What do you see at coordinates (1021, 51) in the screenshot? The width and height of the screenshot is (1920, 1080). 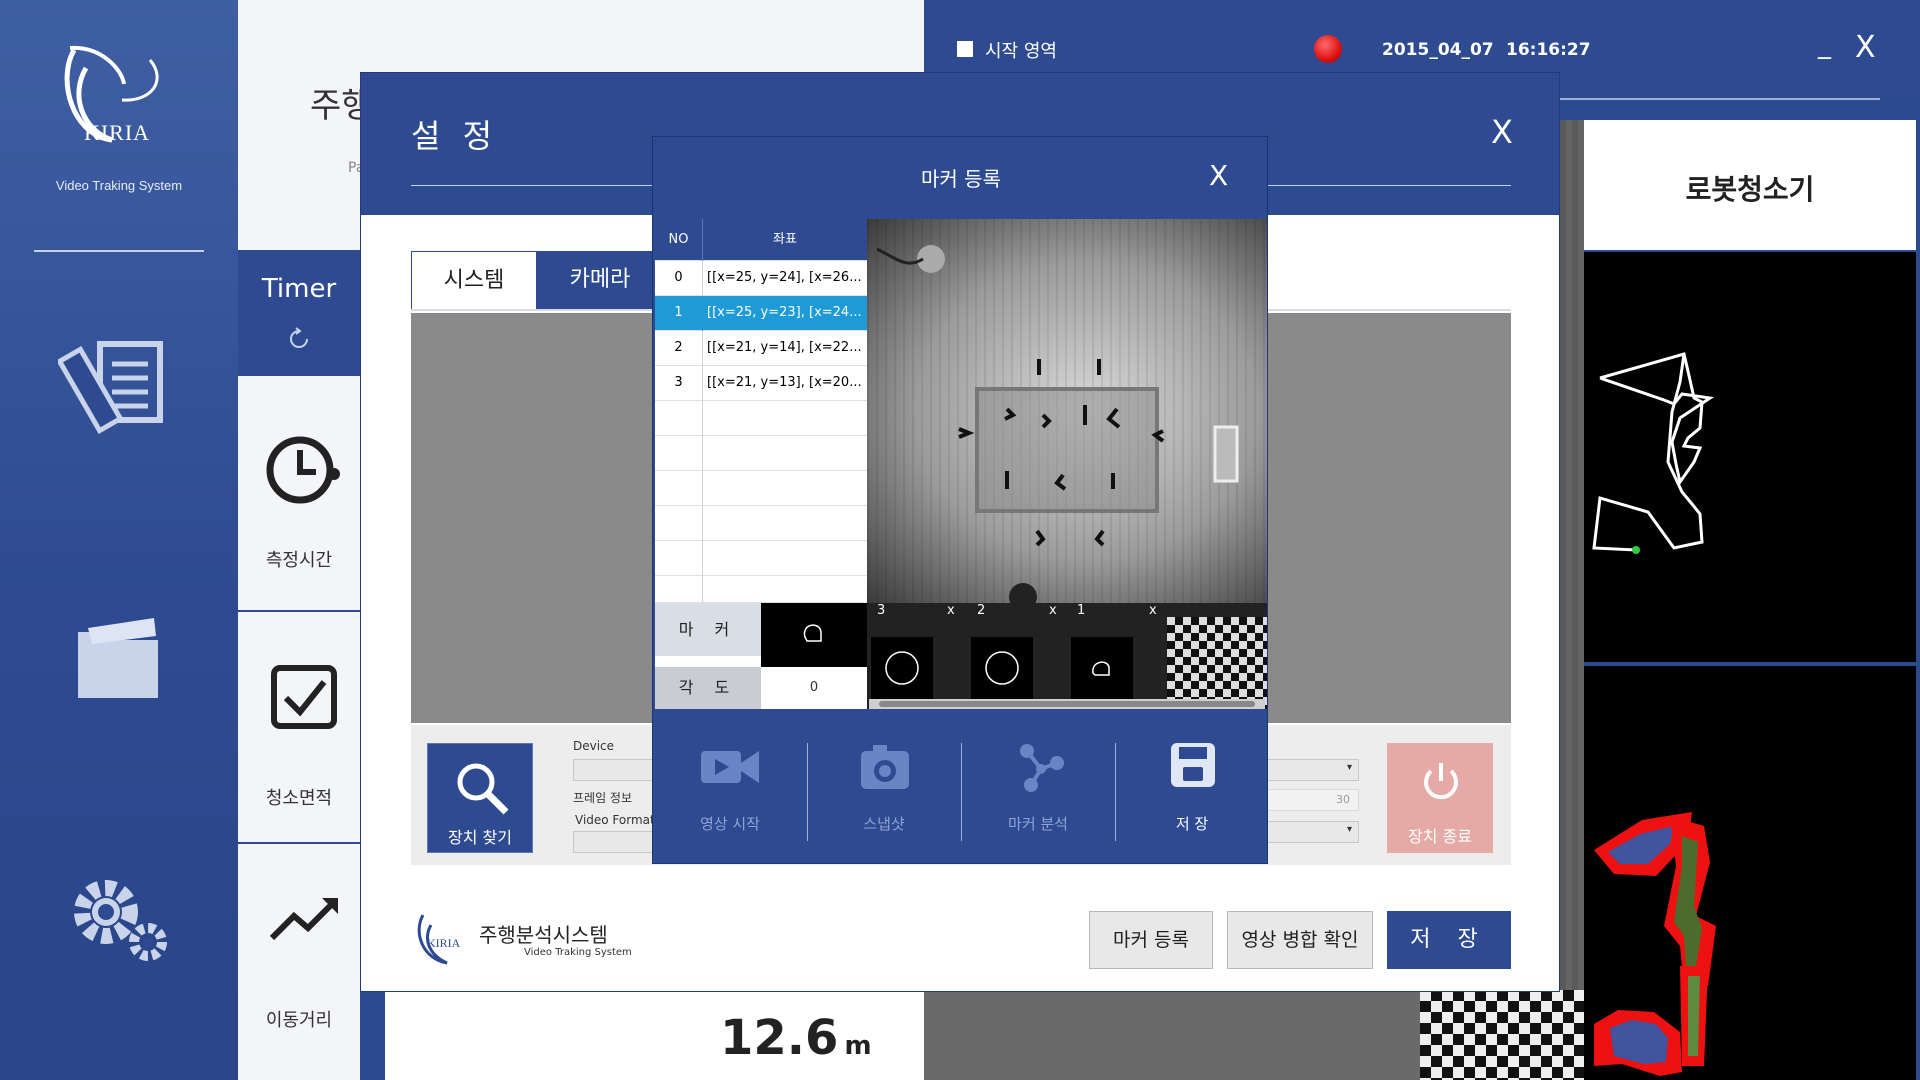 I see `start-region-label: 시작 영역` at bounding box center [1021, 51].